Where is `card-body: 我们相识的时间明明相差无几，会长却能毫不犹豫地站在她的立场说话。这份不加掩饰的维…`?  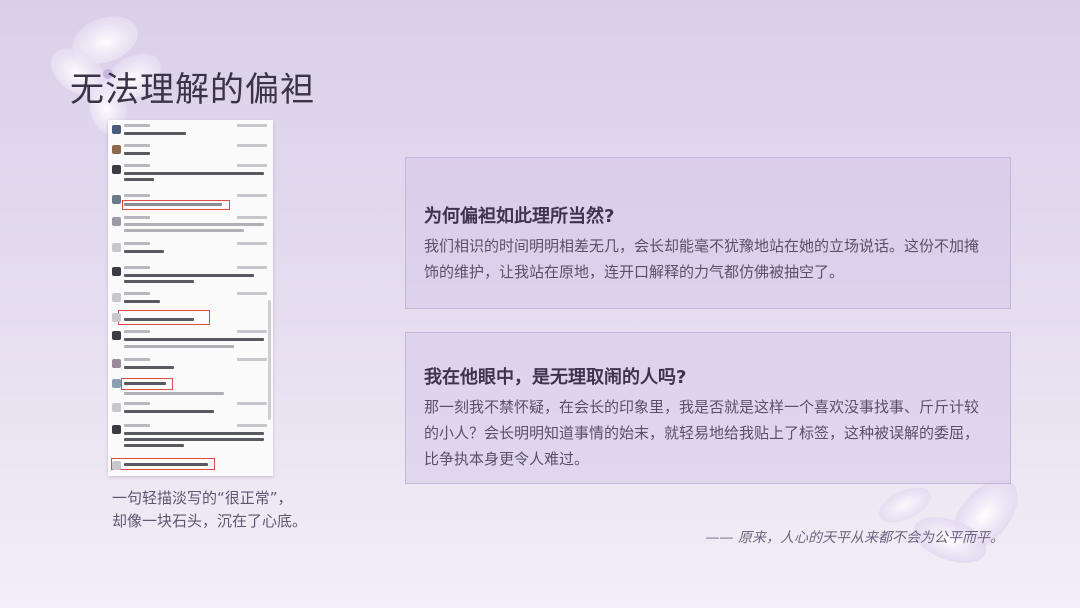
card-body: 我们相识的时间明明相差无几，会长却能毫不犹豫地站在她的立场说话。这份不加掩饰的维… is located at coordinates (702, 259).